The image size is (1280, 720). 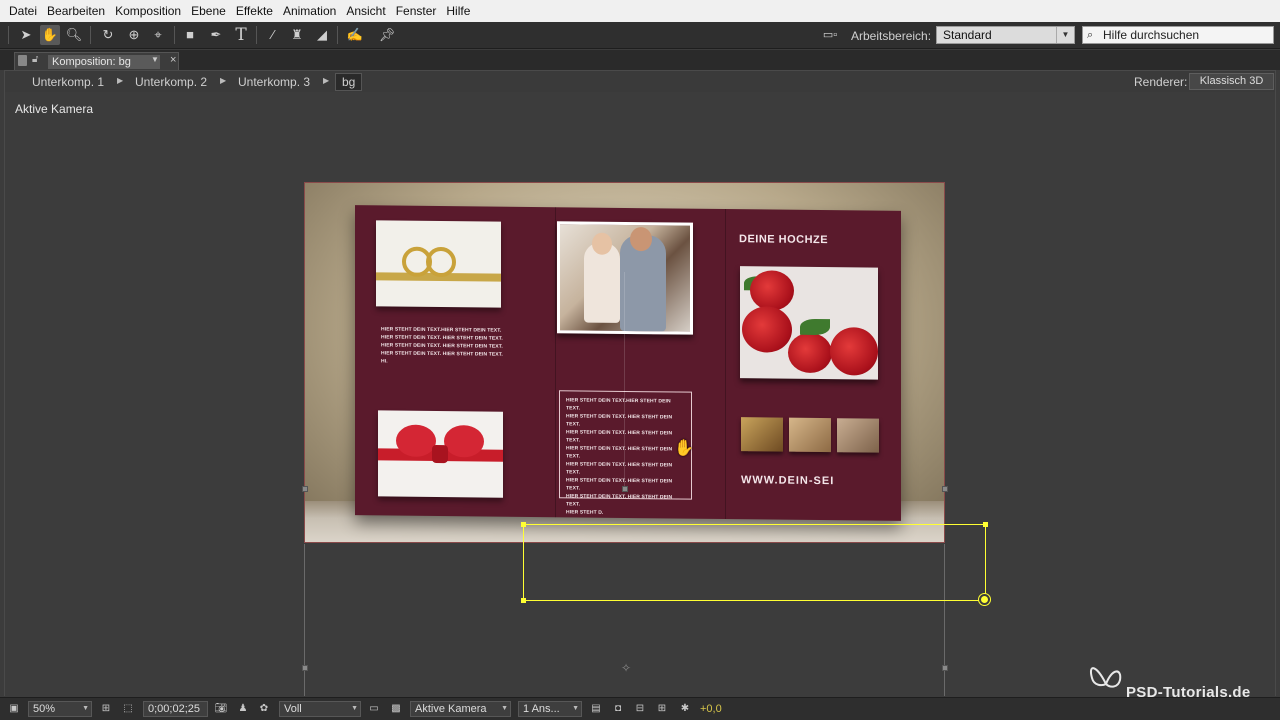 What do you see at coordinates (108, 35) in the screenshot?
I see `rotate-tool-icon: ↻` at bounding box center [108, 35].